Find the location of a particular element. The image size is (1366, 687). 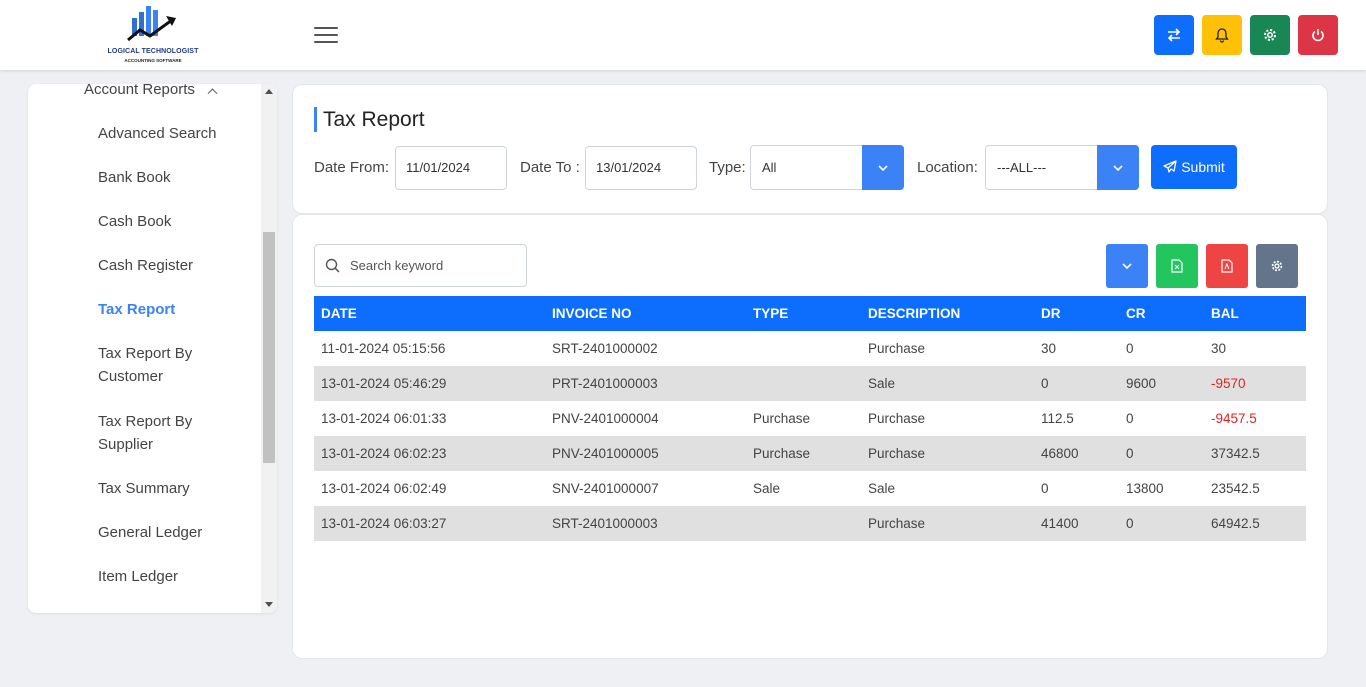

column-header-dr: DR is located at coordinates (1076, 313).